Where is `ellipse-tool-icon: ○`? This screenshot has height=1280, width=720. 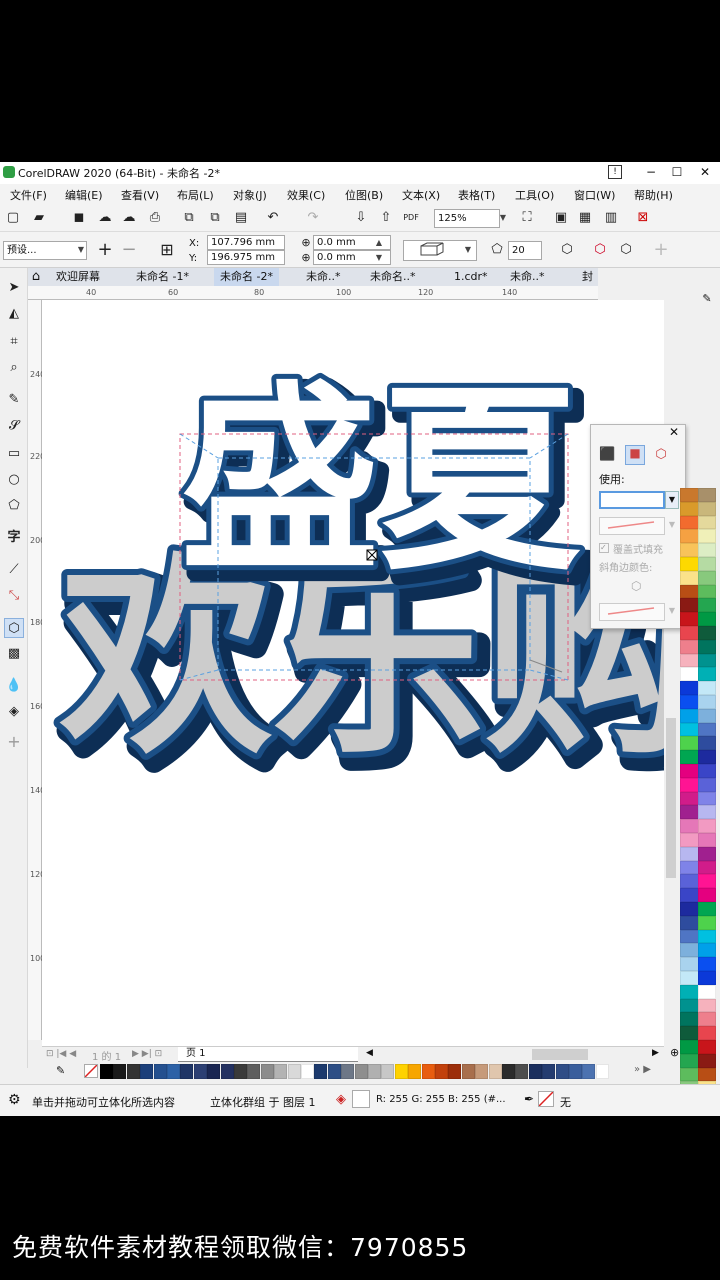
ellipse-tool-icon: ○ is located at coordinates (14, 480).